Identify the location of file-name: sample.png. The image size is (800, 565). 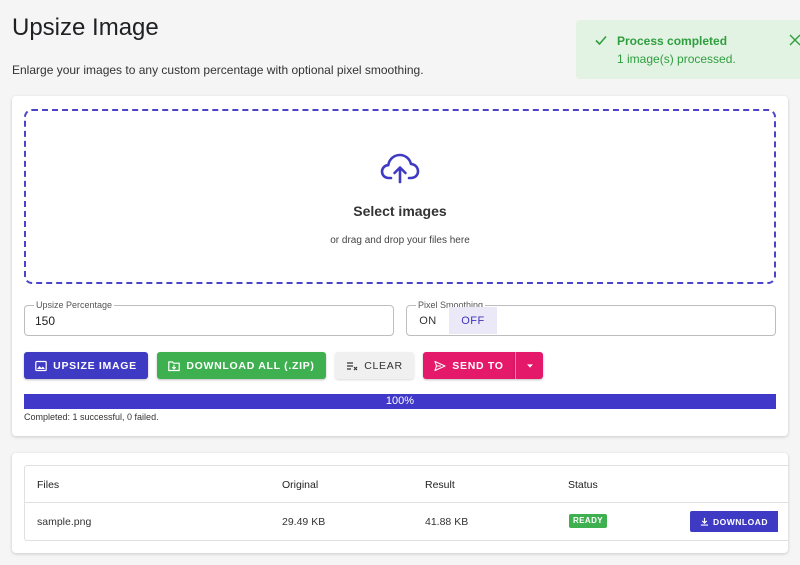
(64, 522).